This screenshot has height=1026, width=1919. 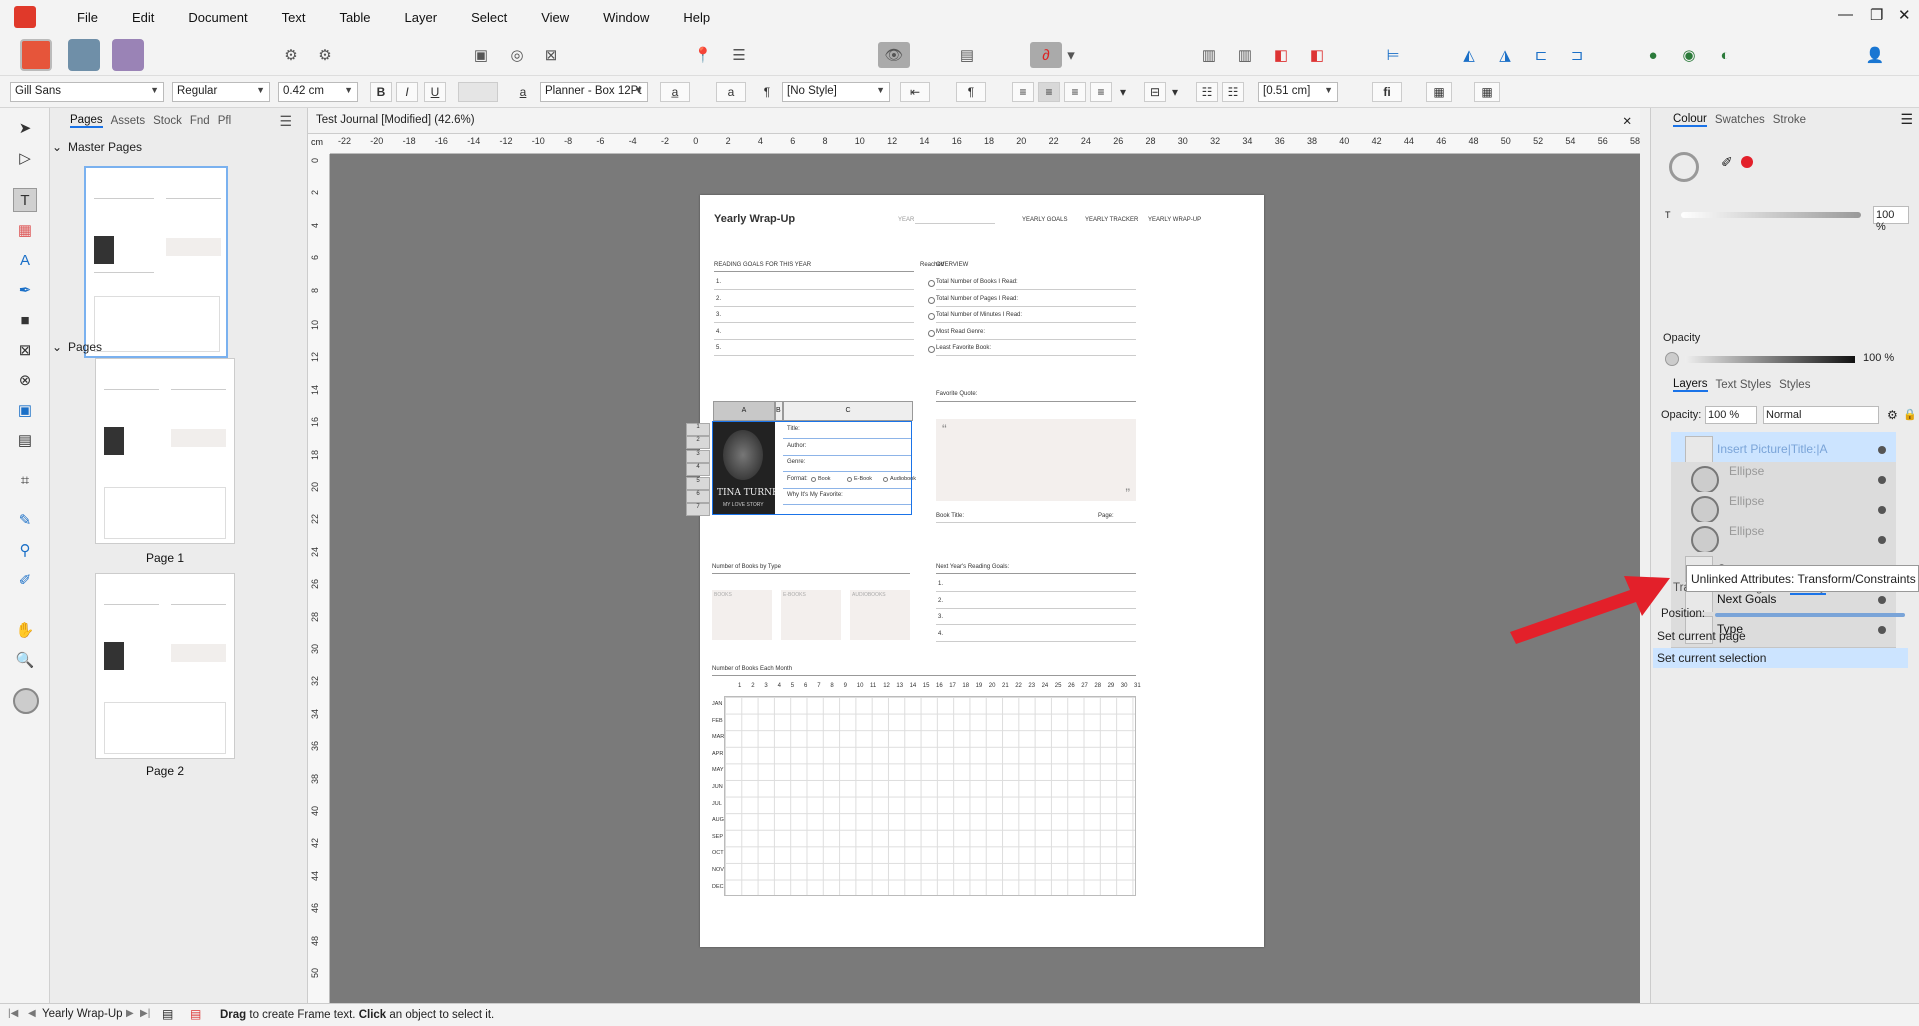 What do you see at coordinates (1794, 385) in the screenshot?
I see `tab-styles: Styles` at bounding box center [1794, 385].